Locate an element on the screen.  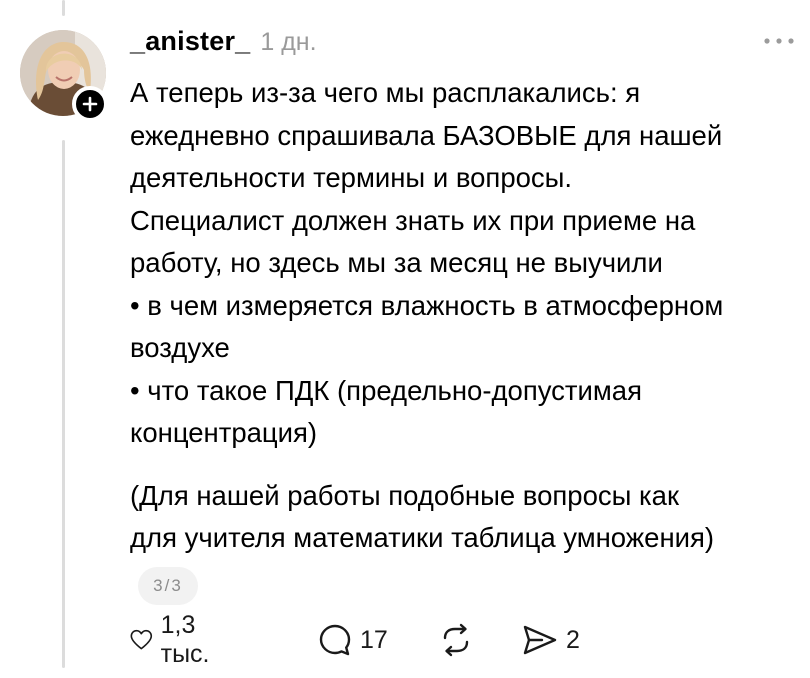
post-text-line: А теперь из-за чего мы расплакались: я is located at coordinates (385, 92).